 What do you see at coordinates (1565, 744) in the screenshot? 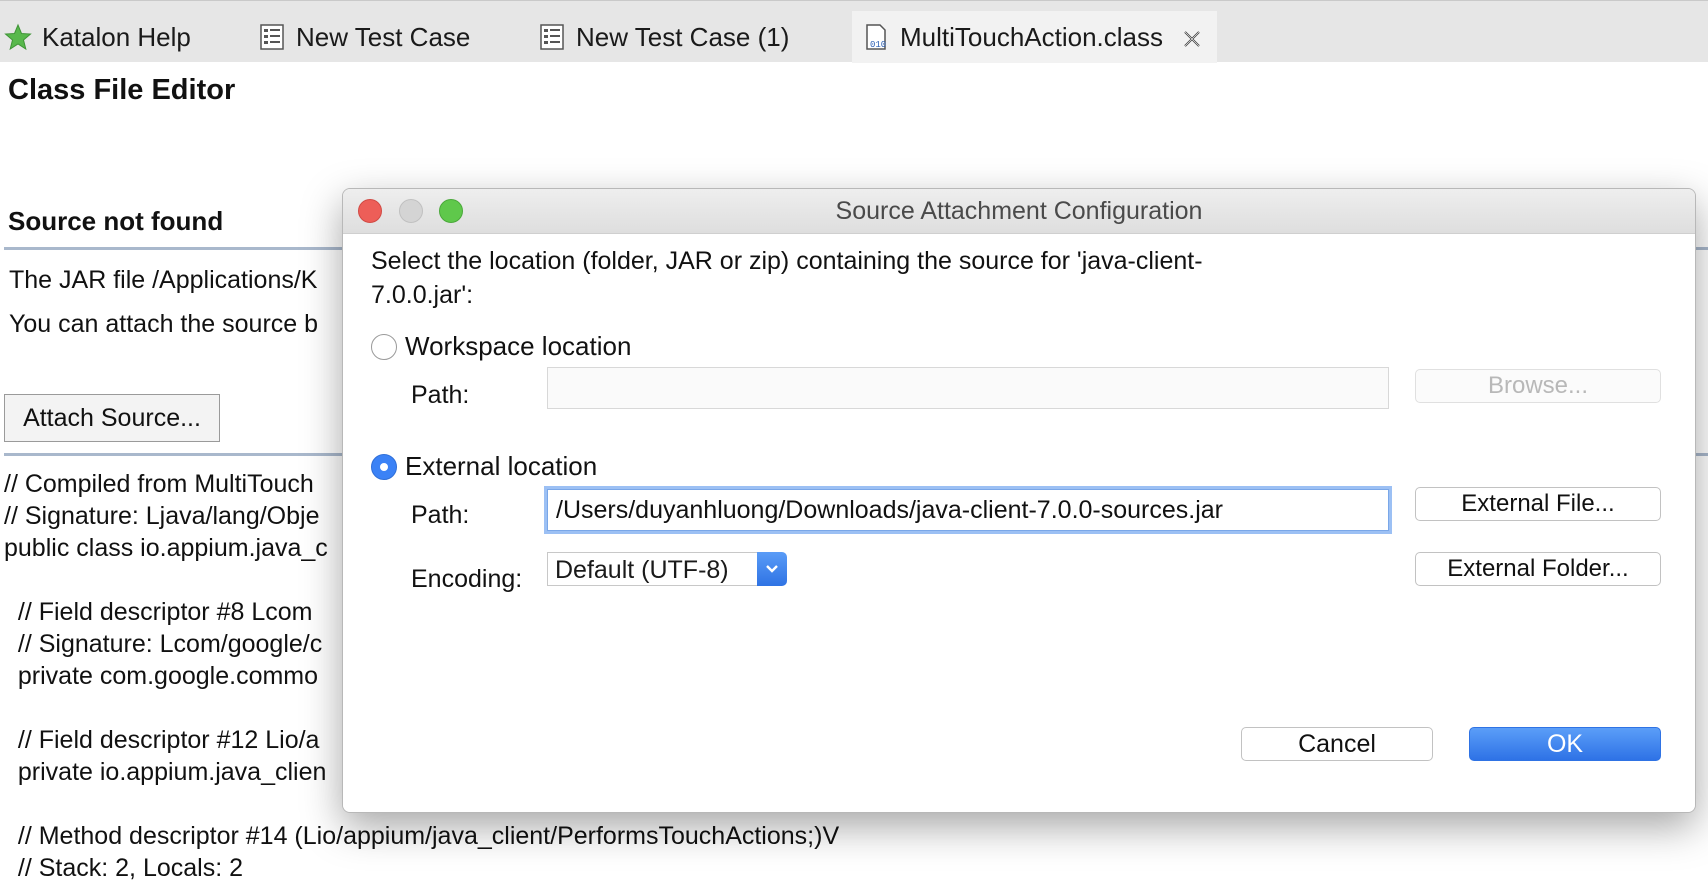
I see `ok-button: OK` at bounding box center [1565, 744].